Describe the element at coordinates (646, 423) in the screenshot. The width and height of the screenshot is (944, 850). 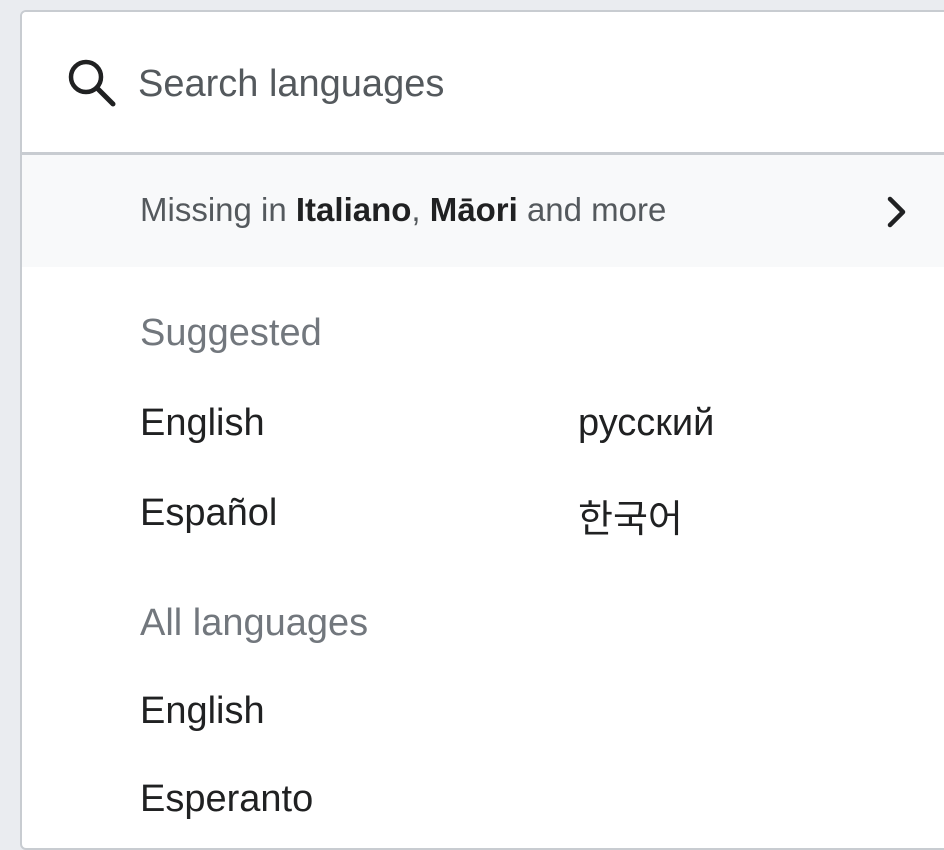
I see `language-item-russian: русский` at that location.